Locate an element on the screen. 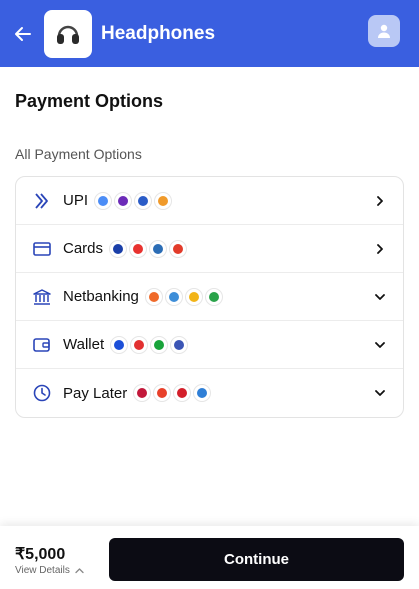 This screenshot has width=419, height=589. payment-method-label: Netbanking is located at coordinates (101, 296).